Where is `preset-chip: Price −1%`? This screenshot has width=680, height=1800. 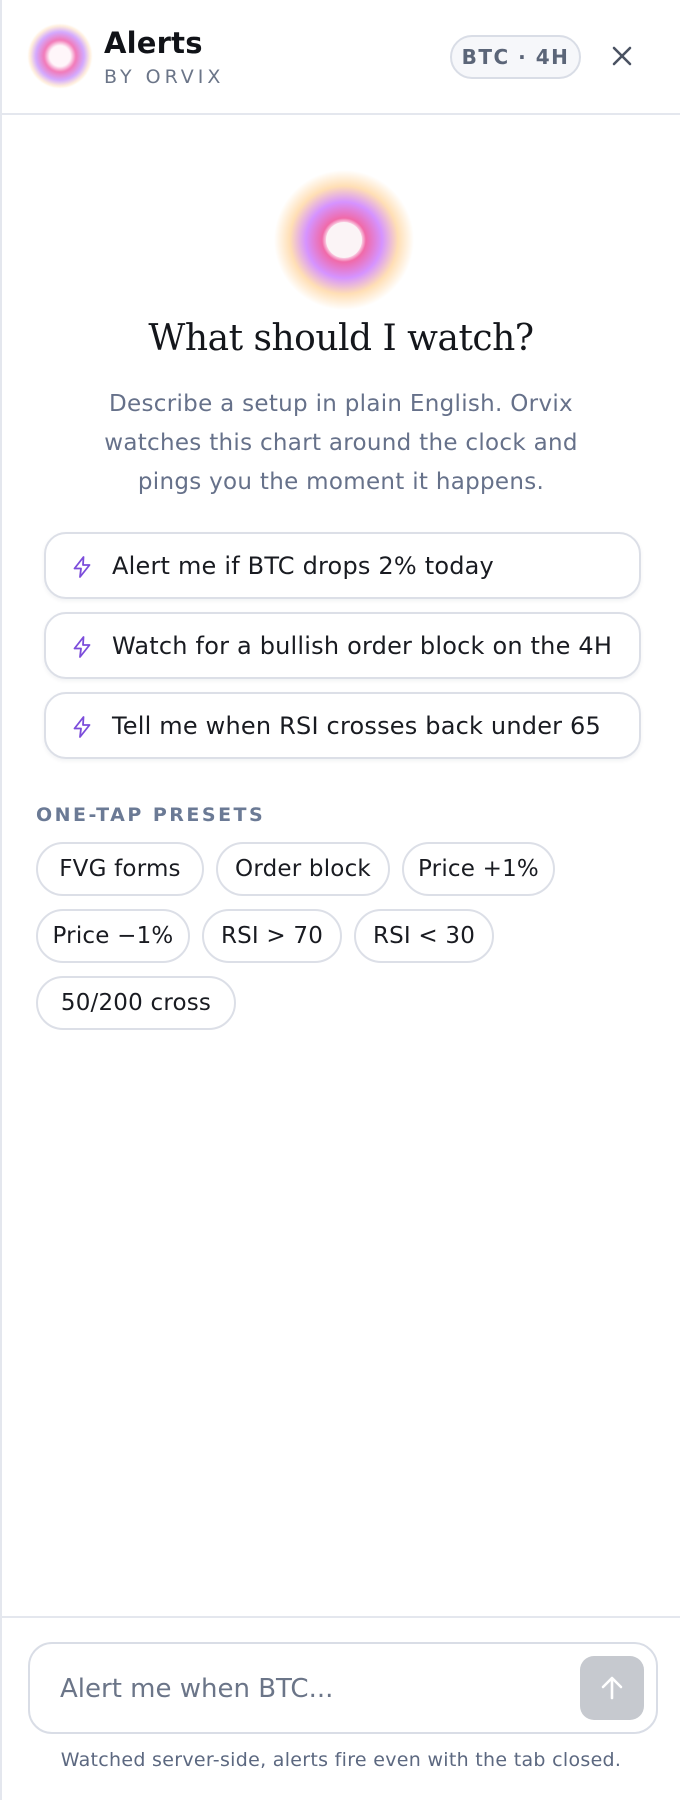
preset-chip: Price −1% is located at coordinates (113, 936).